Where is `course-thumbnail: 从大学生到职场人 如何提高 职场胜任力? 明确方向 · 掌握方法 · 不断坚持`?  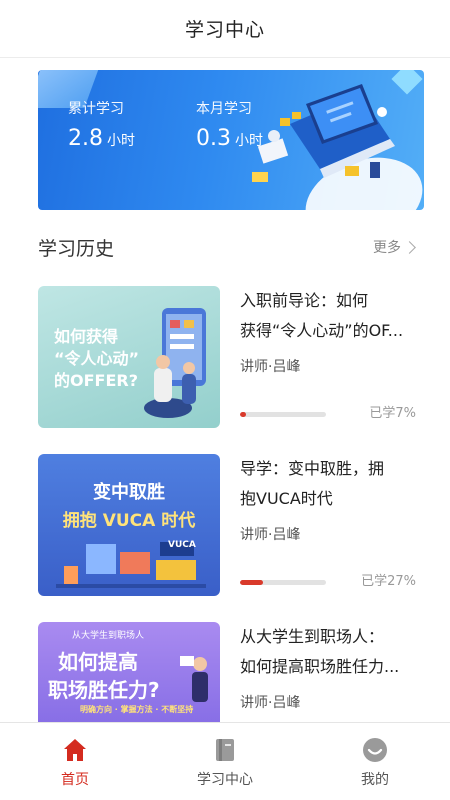
course-thumbnail: 从大学生到职场人 如何提高 职场胜任力? 明确方向 · 掌握方法 · 不断坚持 is located at coordinates (129, 672).